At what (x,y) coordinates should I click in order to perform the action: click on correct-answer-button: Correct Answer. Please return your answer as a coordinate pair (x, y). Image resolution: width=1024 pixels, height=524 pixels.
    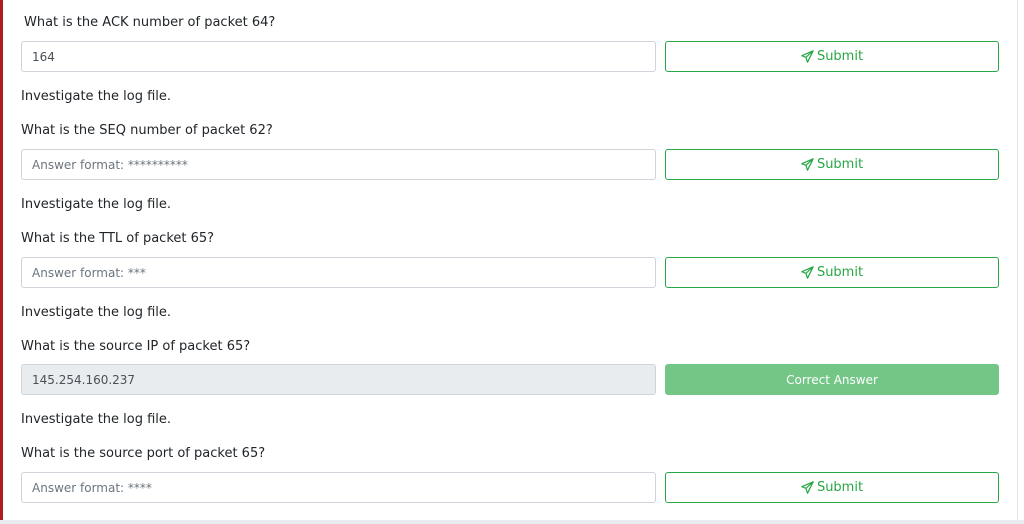
    Looking at the image, I should click on (832, 379).